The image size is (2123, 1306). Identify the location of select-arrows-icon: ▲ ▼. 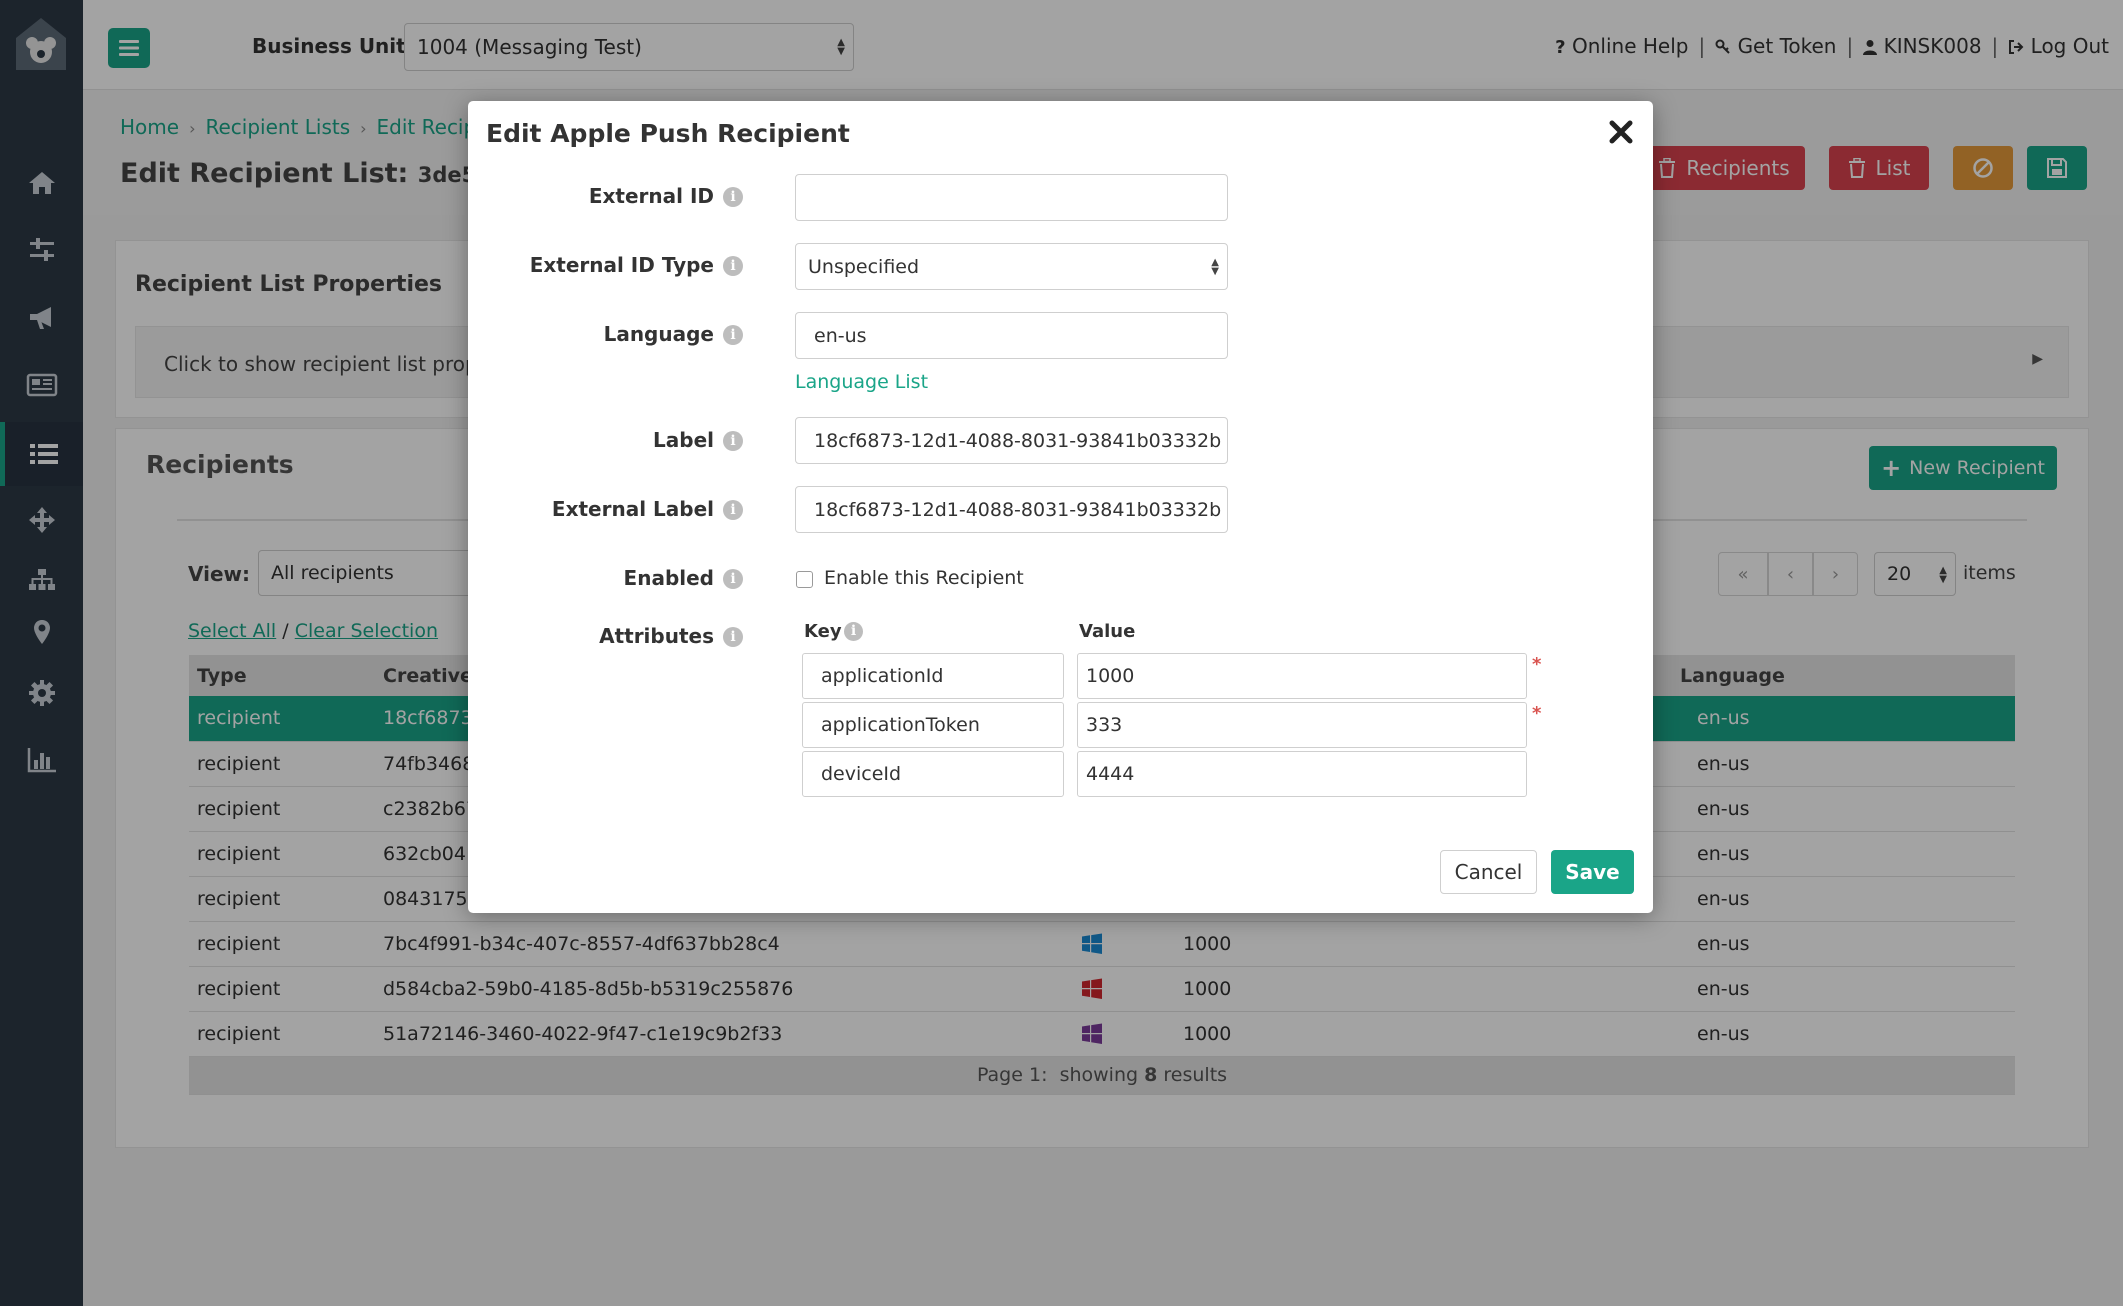
(1215, 267).